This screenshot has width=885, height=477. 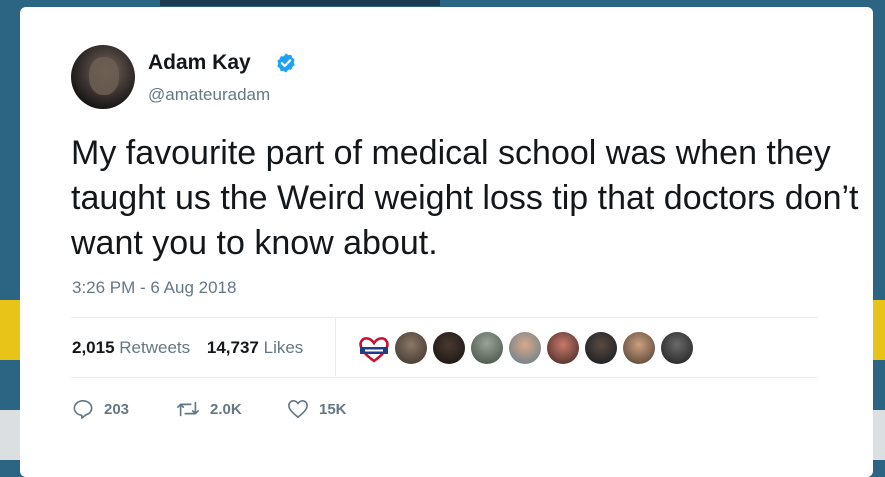 What do you see at coordinates (333, 409) in the screenshot?
I see `like-count: 15K` at bounding box center [333, 409].